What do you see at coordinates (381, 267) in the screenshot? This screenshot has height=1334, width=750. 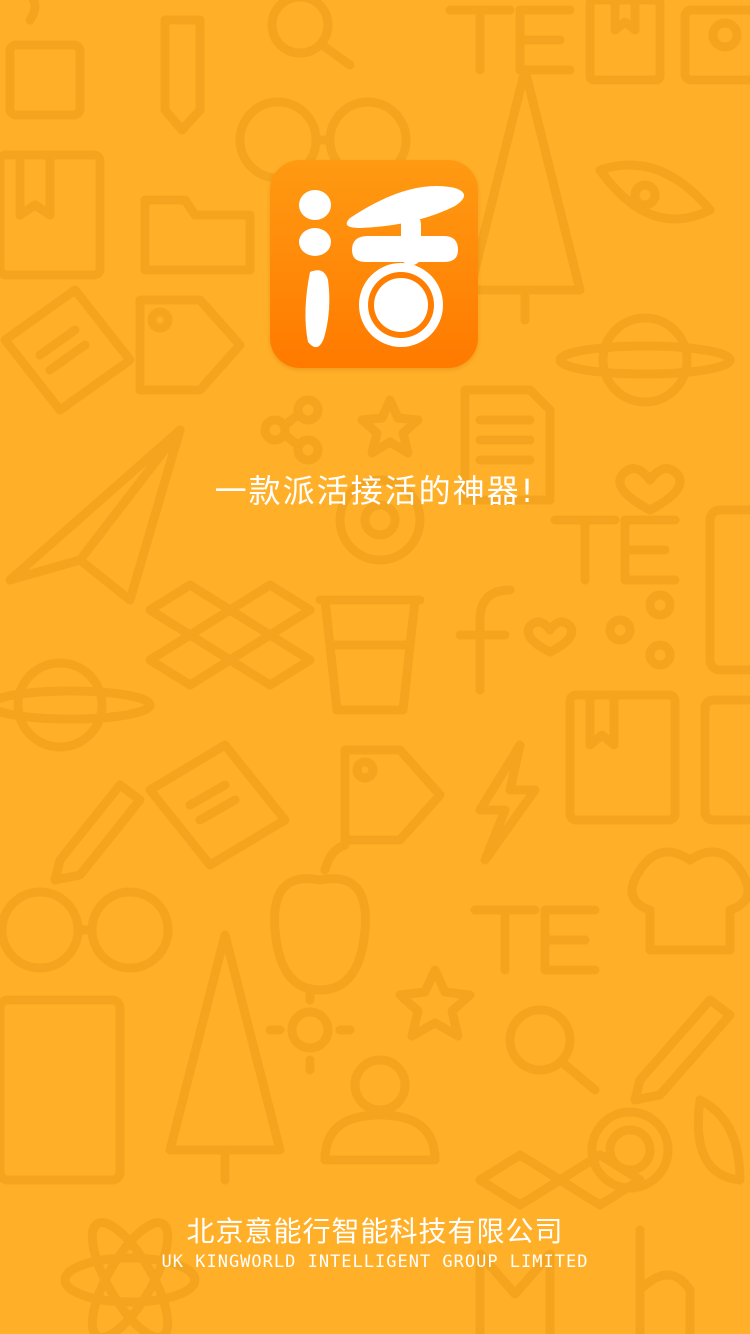 I see `huo-app-icon` at bounding box center [381, 267].